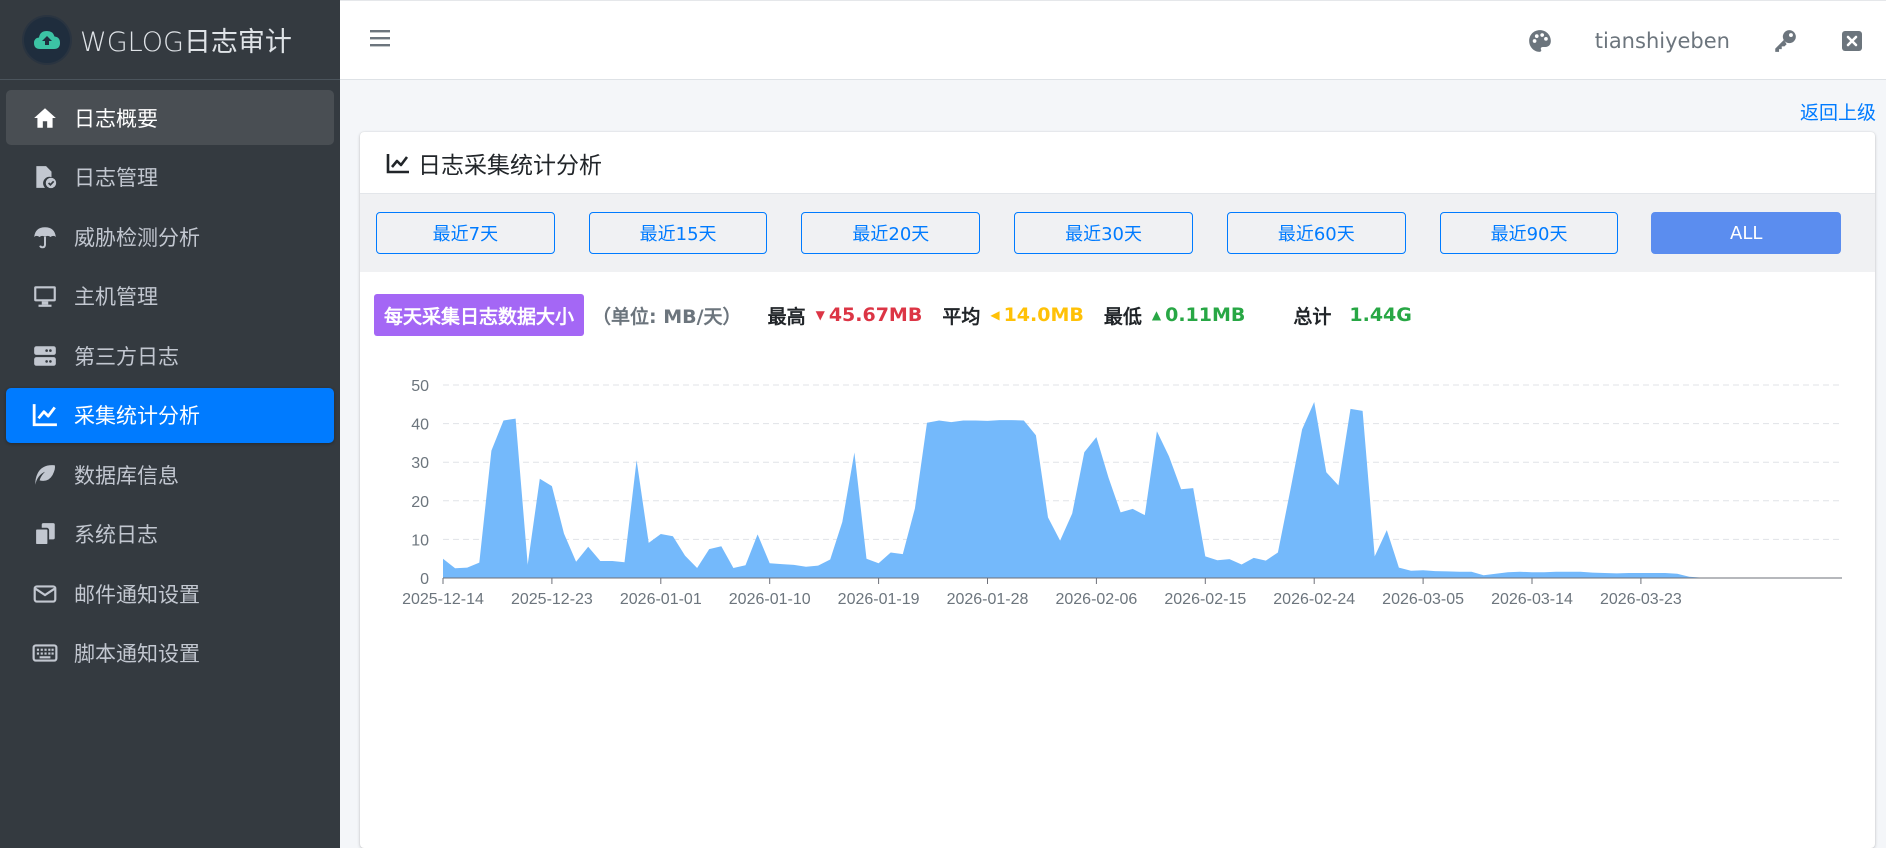 This screenshot has height=848, width=1886. I want to click on home-icon, so click(45, 118).